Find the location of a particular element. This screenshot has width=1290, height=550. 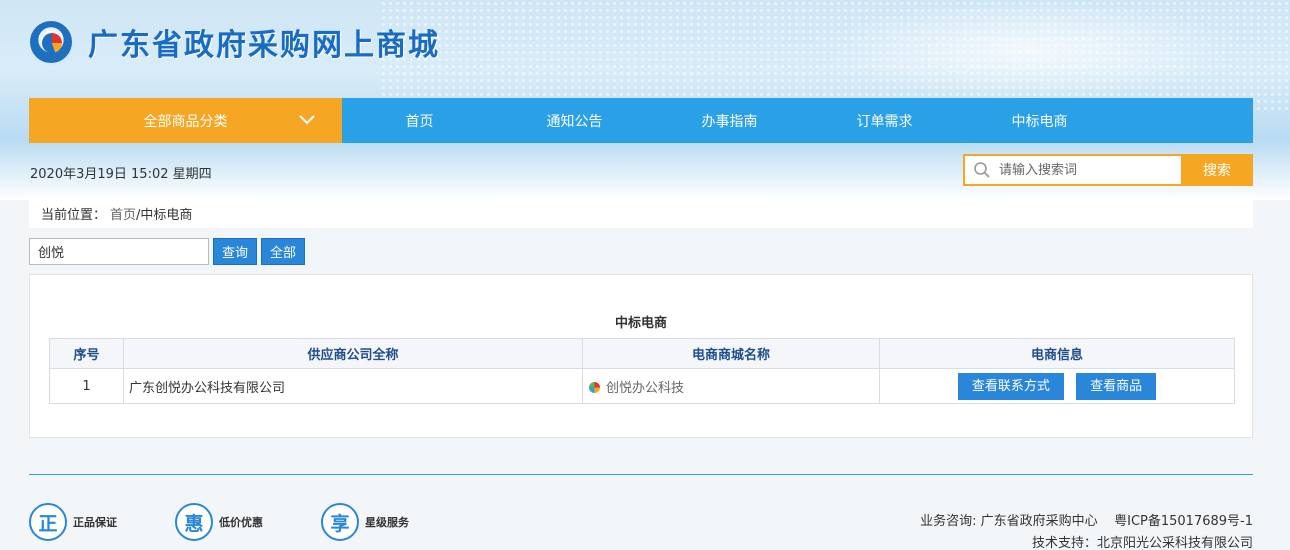

logo-emblem-icon is located at coordinates (52, 43).